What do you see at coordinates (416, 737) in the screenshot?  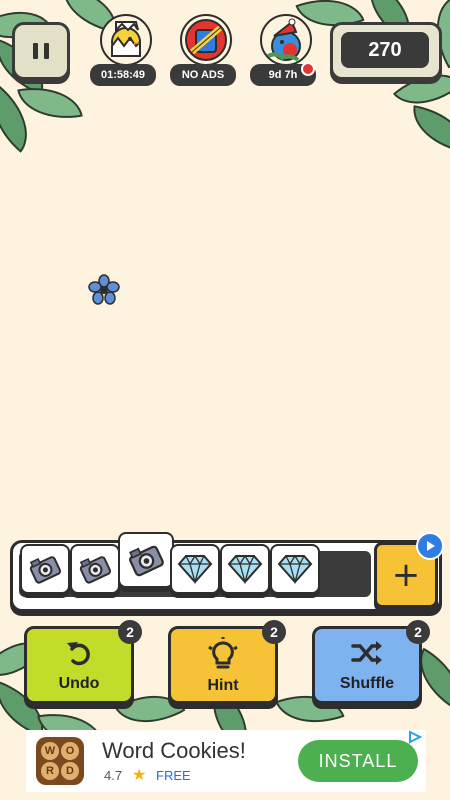 I see `adchoices-icon` at bounding box center [416, 737].